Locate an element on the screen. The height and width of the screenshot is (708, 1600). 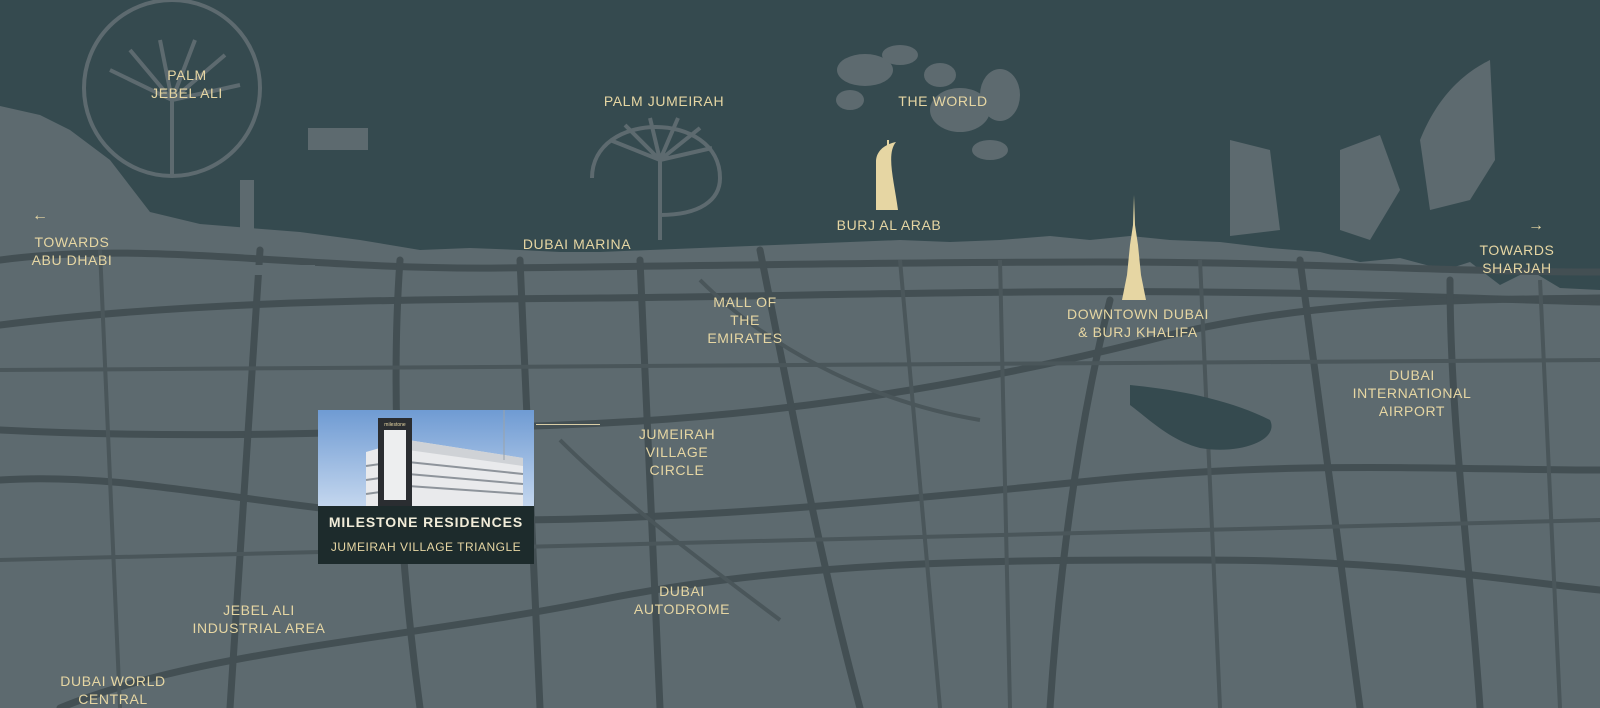
project-leader-line is located at coordinates (568, 424).